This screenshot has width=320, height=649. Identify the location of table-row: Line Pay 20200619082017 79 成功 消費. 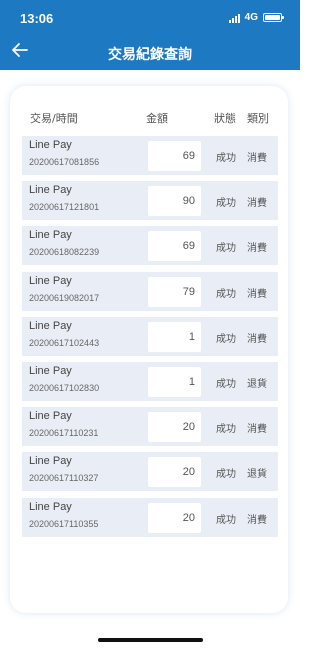
(150, 291).